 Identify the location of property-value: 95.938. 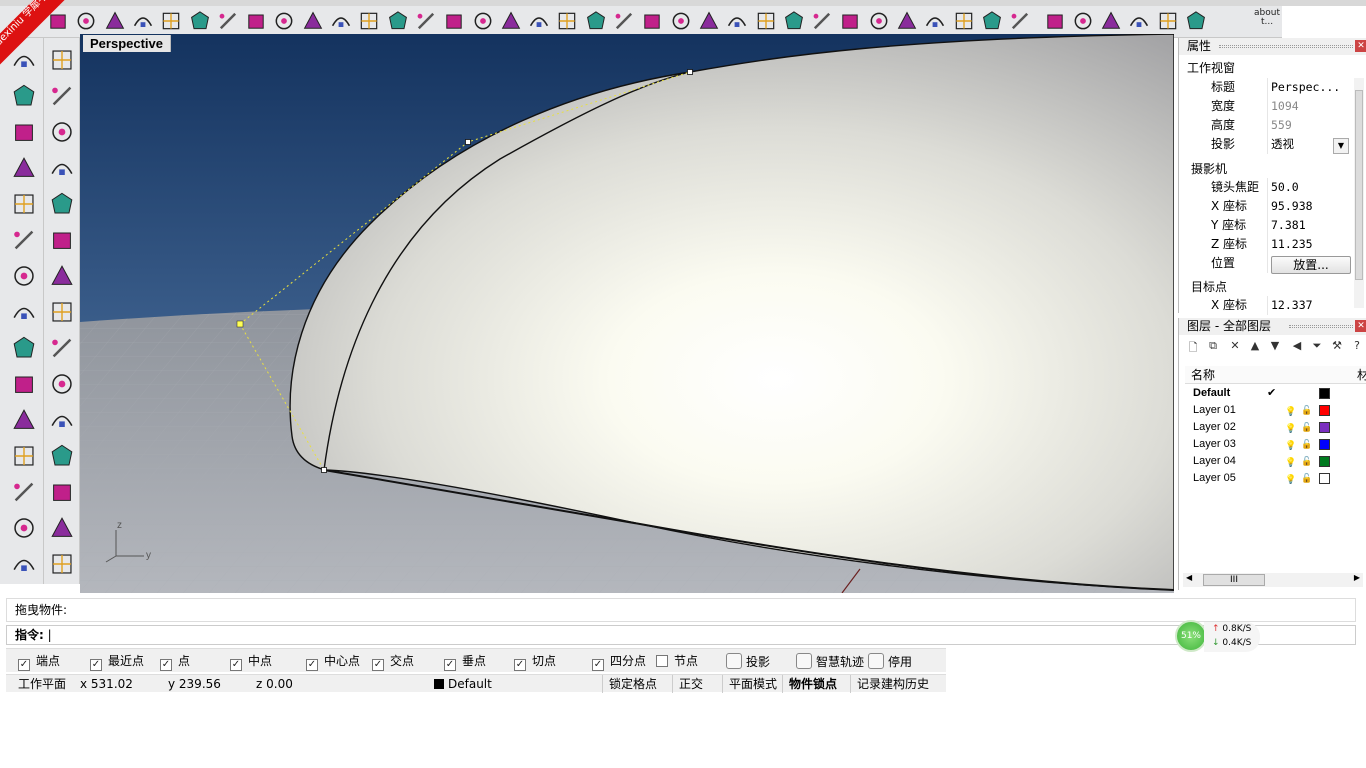
(1292, 206).